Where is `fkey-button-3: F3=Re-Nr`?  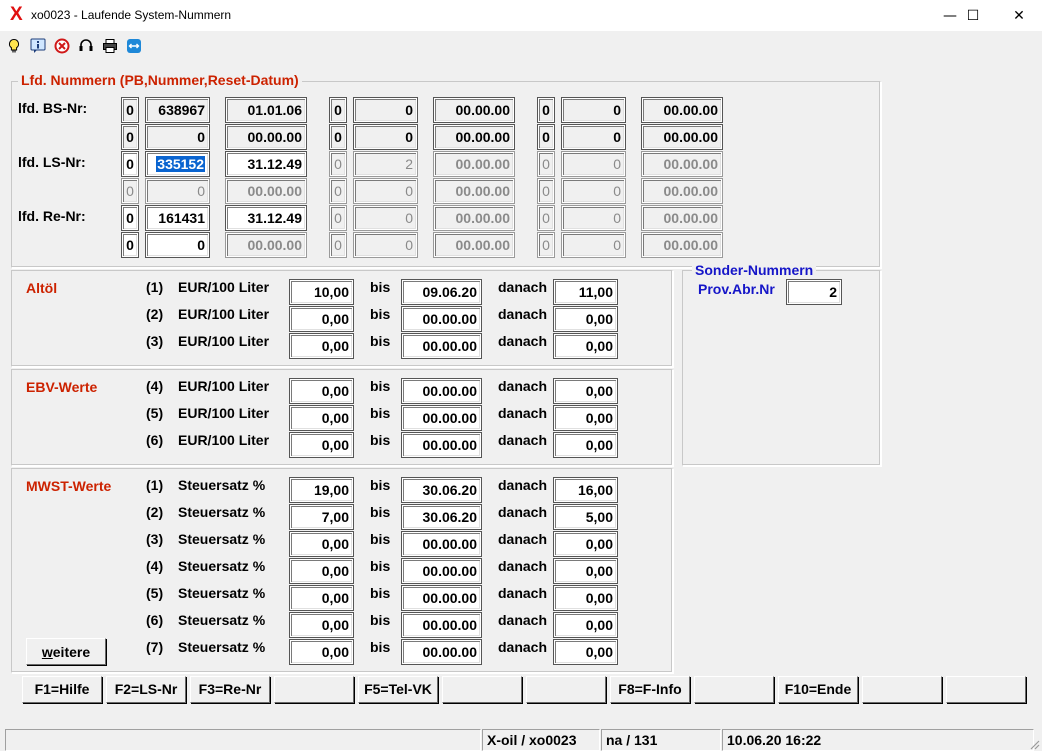
fkey-button-3: F3=Re-Nr is located at coordinates (230, 689).